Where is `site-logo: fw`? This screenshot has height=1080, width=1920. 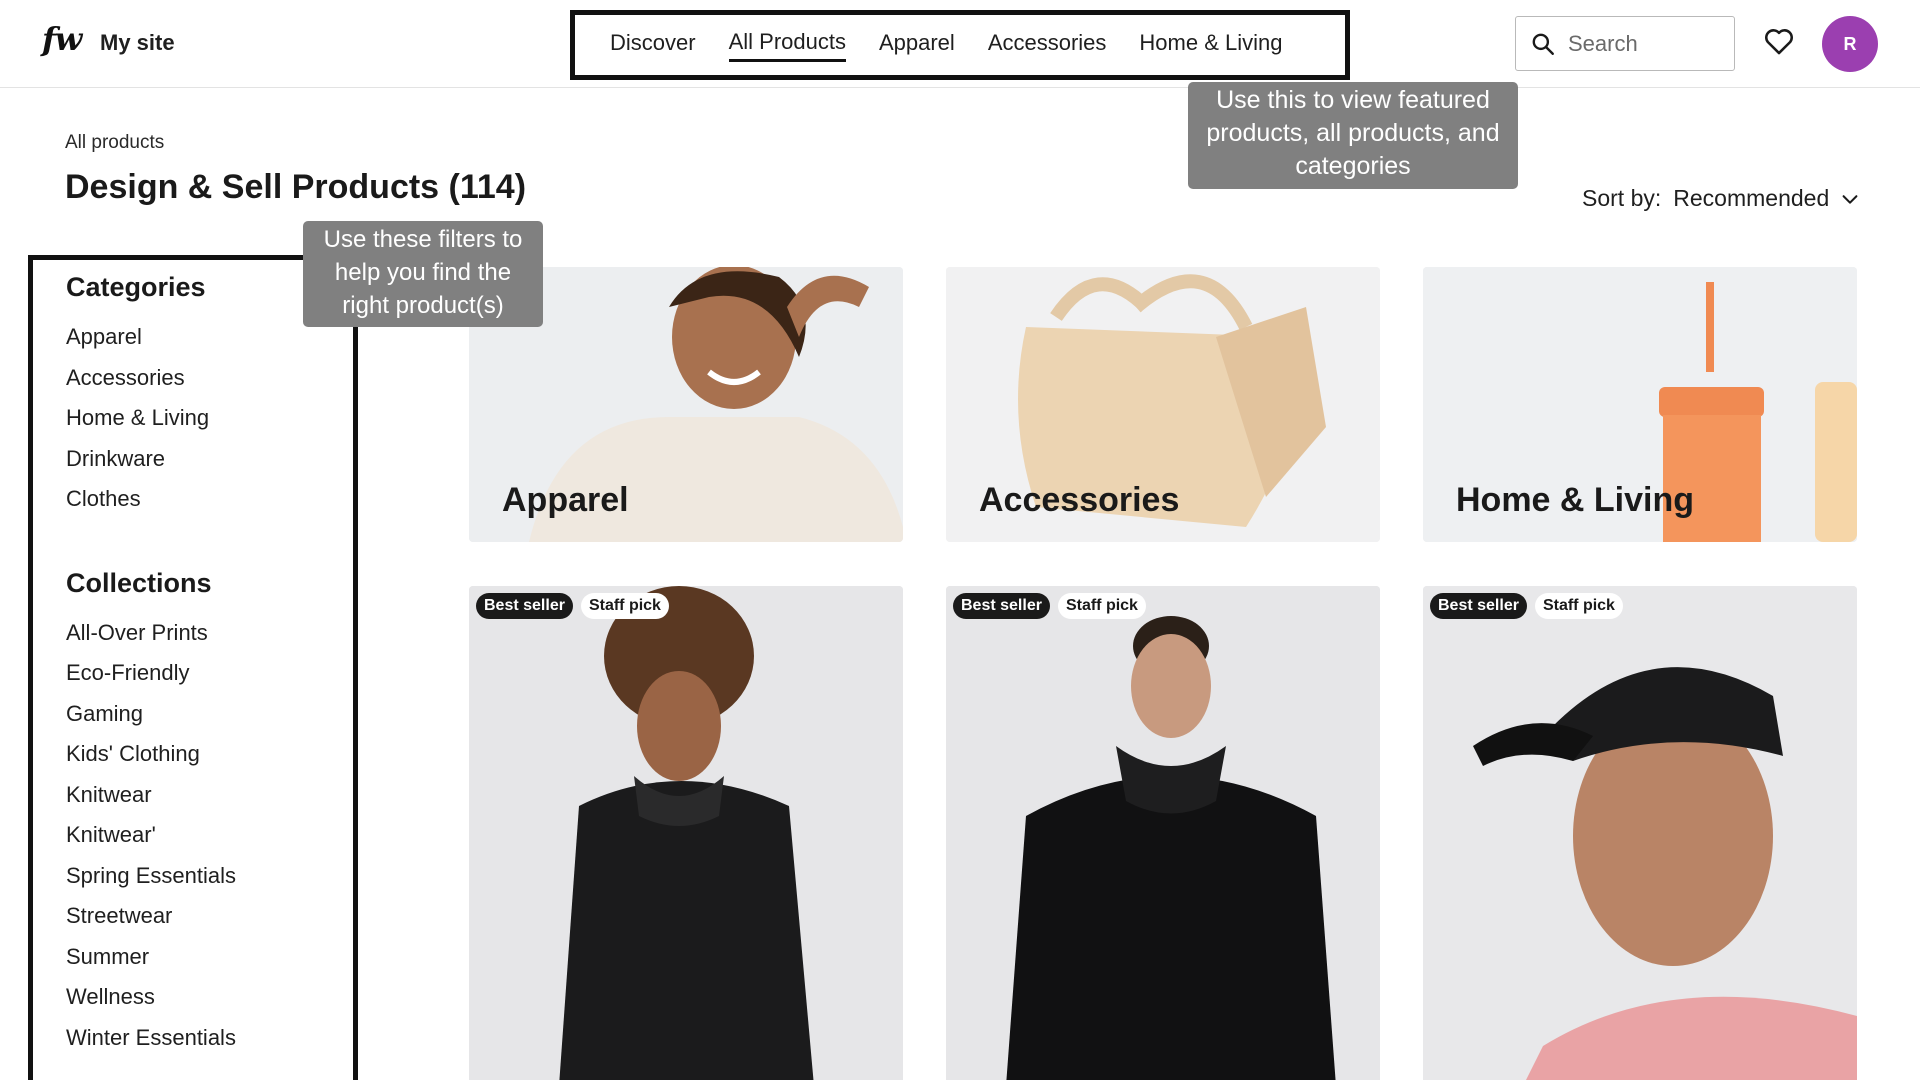 site-logo: fw is located at coordinates (62, 39).